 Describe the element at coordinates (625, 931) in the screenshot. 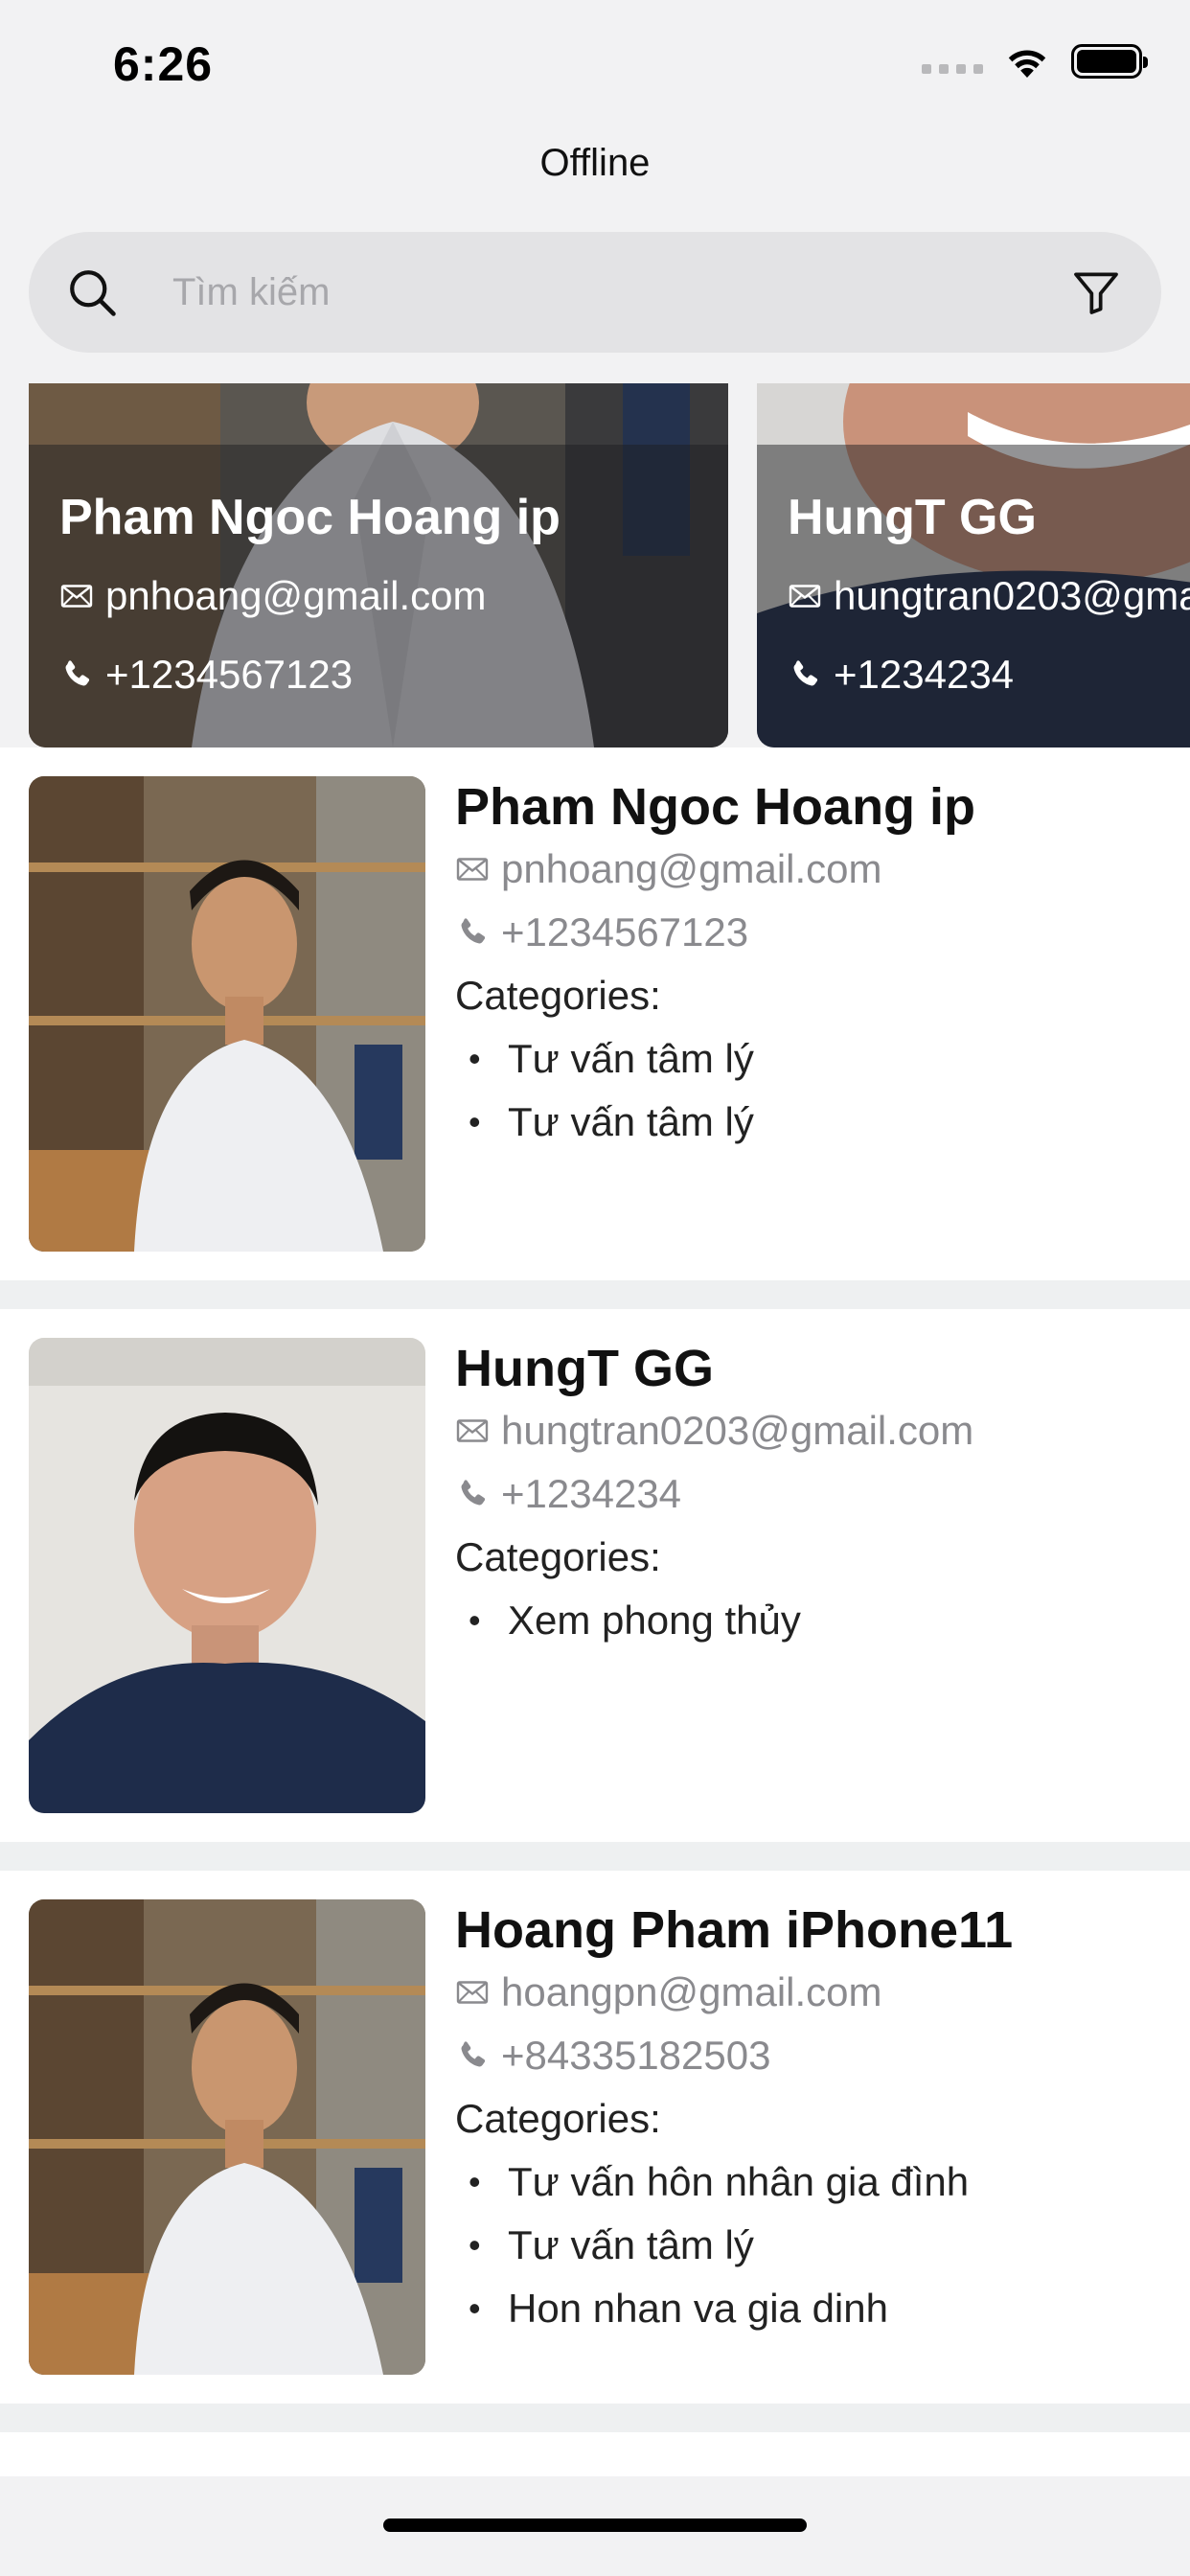

I see `contact-phone: +1234567123` at that location.